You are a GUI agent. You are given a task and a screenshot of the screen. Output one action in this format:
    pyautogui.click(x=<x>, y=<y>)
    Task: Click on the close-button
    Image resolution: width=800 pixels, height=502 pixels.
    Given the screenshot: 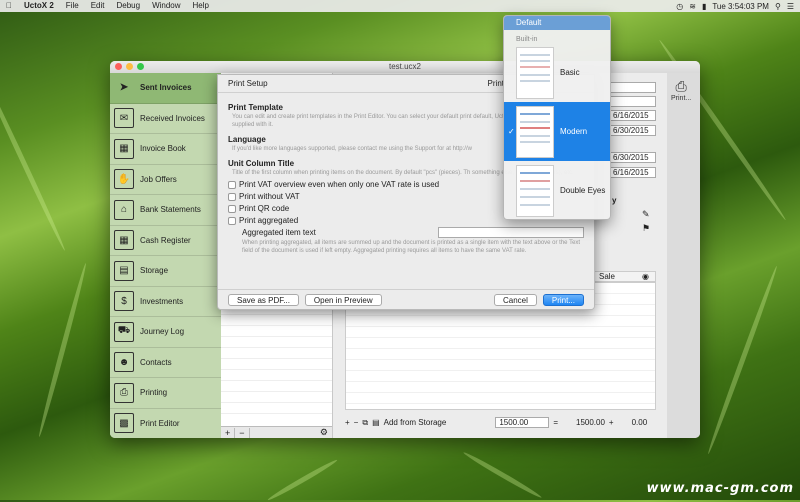 What is the action you would take?
    pyautogui.click(x=118, y=66)
    